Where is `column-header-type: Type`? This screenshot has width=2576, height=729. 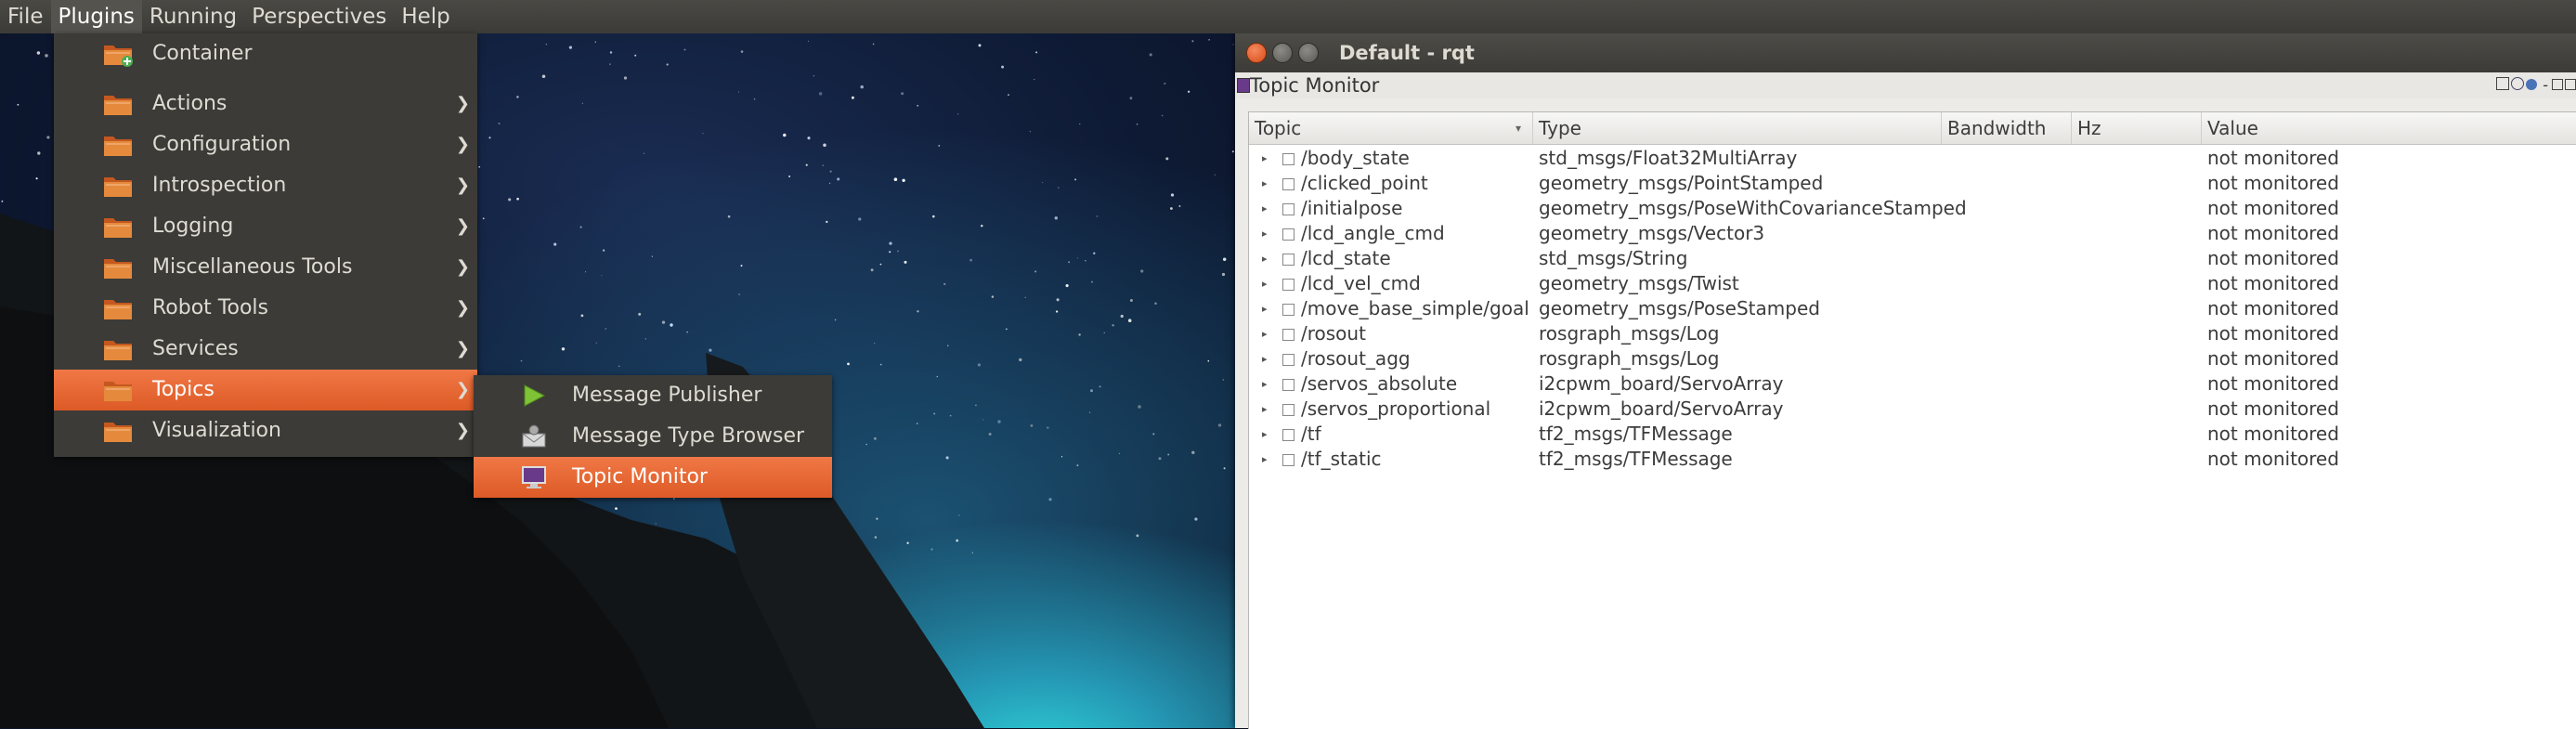
column-header-type: Type is located at coordinates (1737, 128).